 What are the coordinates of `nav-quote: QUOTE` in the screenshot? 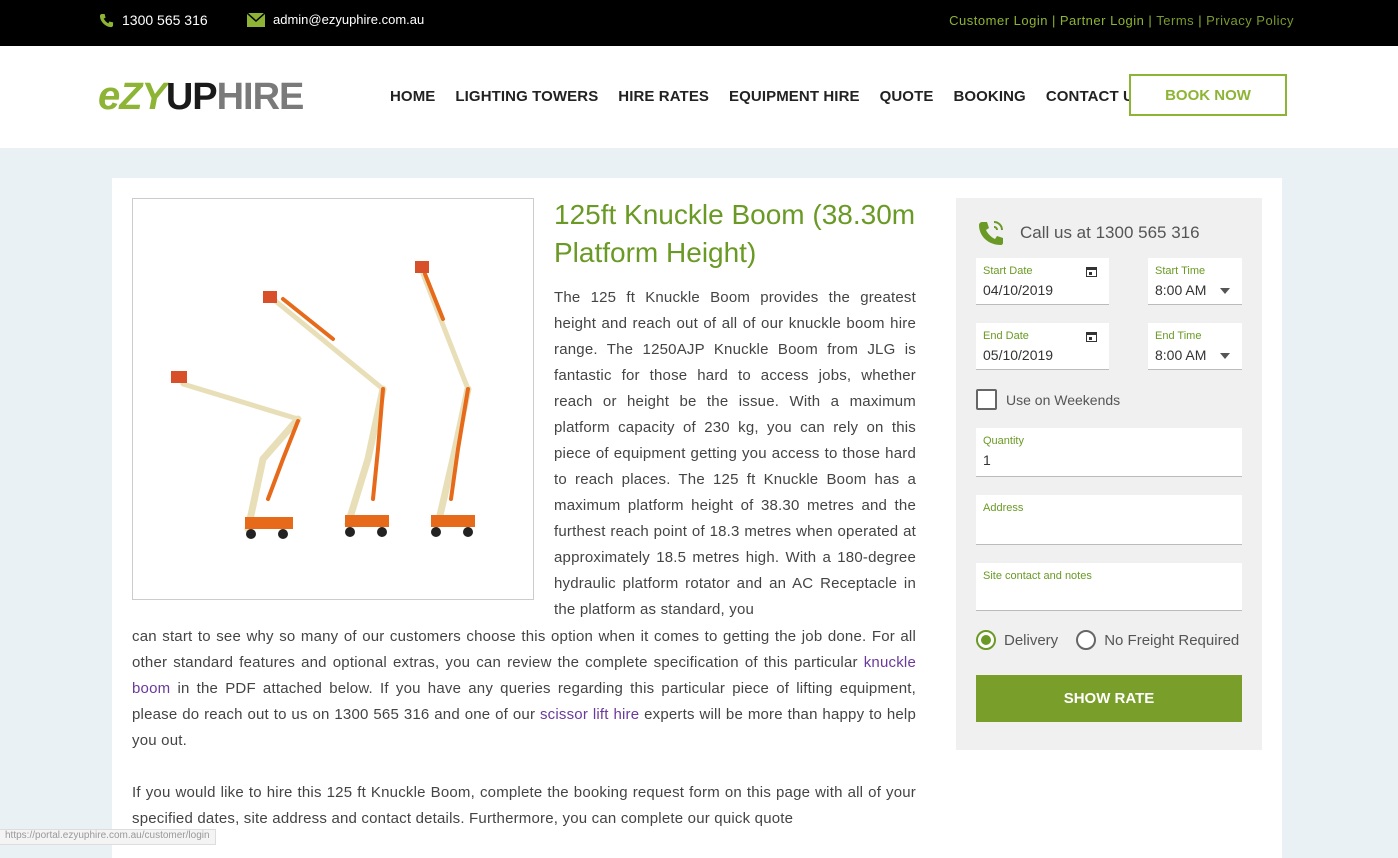 It's located at (907, 96).